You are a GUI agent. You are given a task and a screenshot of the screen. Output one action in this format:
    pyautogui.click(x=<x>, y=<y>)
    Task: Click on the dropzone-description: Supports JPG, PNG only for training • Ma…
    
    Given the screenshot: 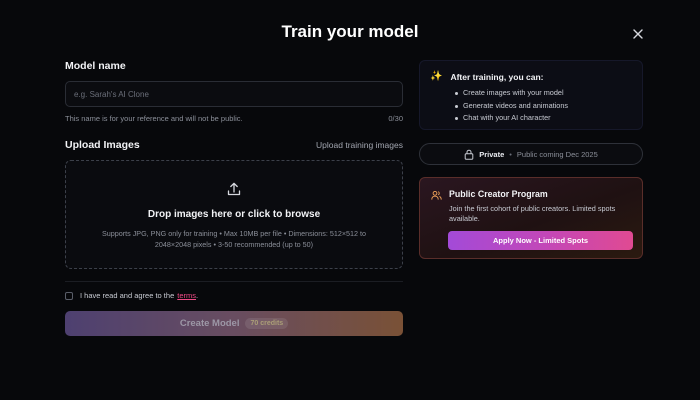 What is the action you would take?
    pyautogui.click(x=234, y=239)
    